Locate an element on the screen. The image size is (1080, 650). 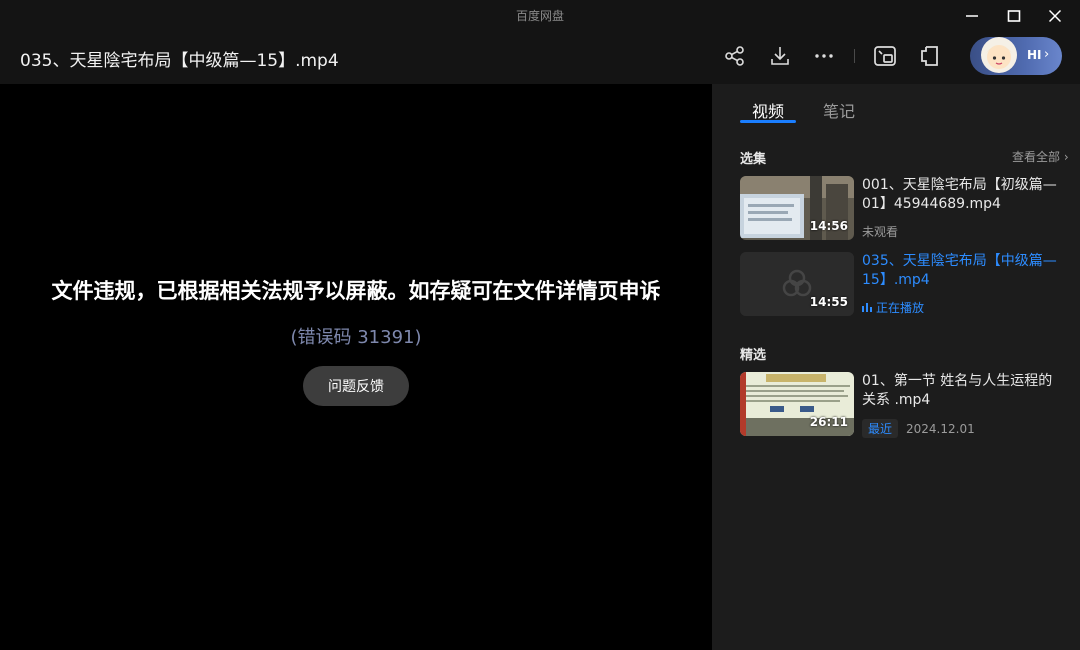
file-title: 035、天星陰宅布局【中级篇—15】.mp4 is located at coordinates (179, 61).